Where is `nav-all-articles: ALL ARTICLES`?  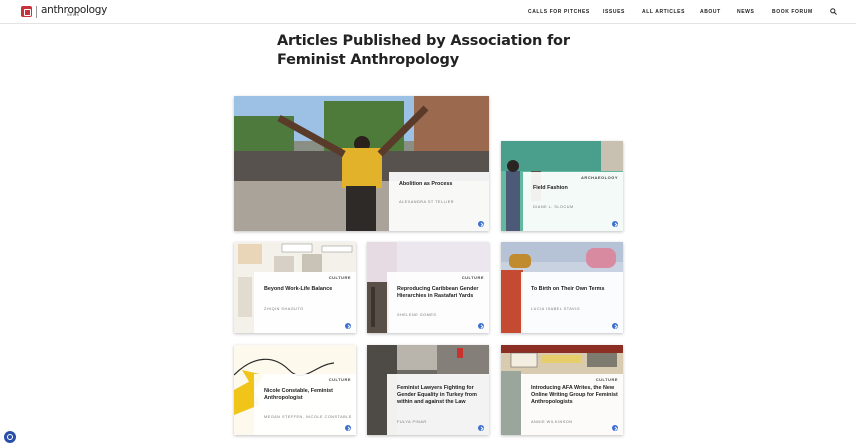
nav-all-articles: ALL ARTICLES is located at coordinates (663, 12).